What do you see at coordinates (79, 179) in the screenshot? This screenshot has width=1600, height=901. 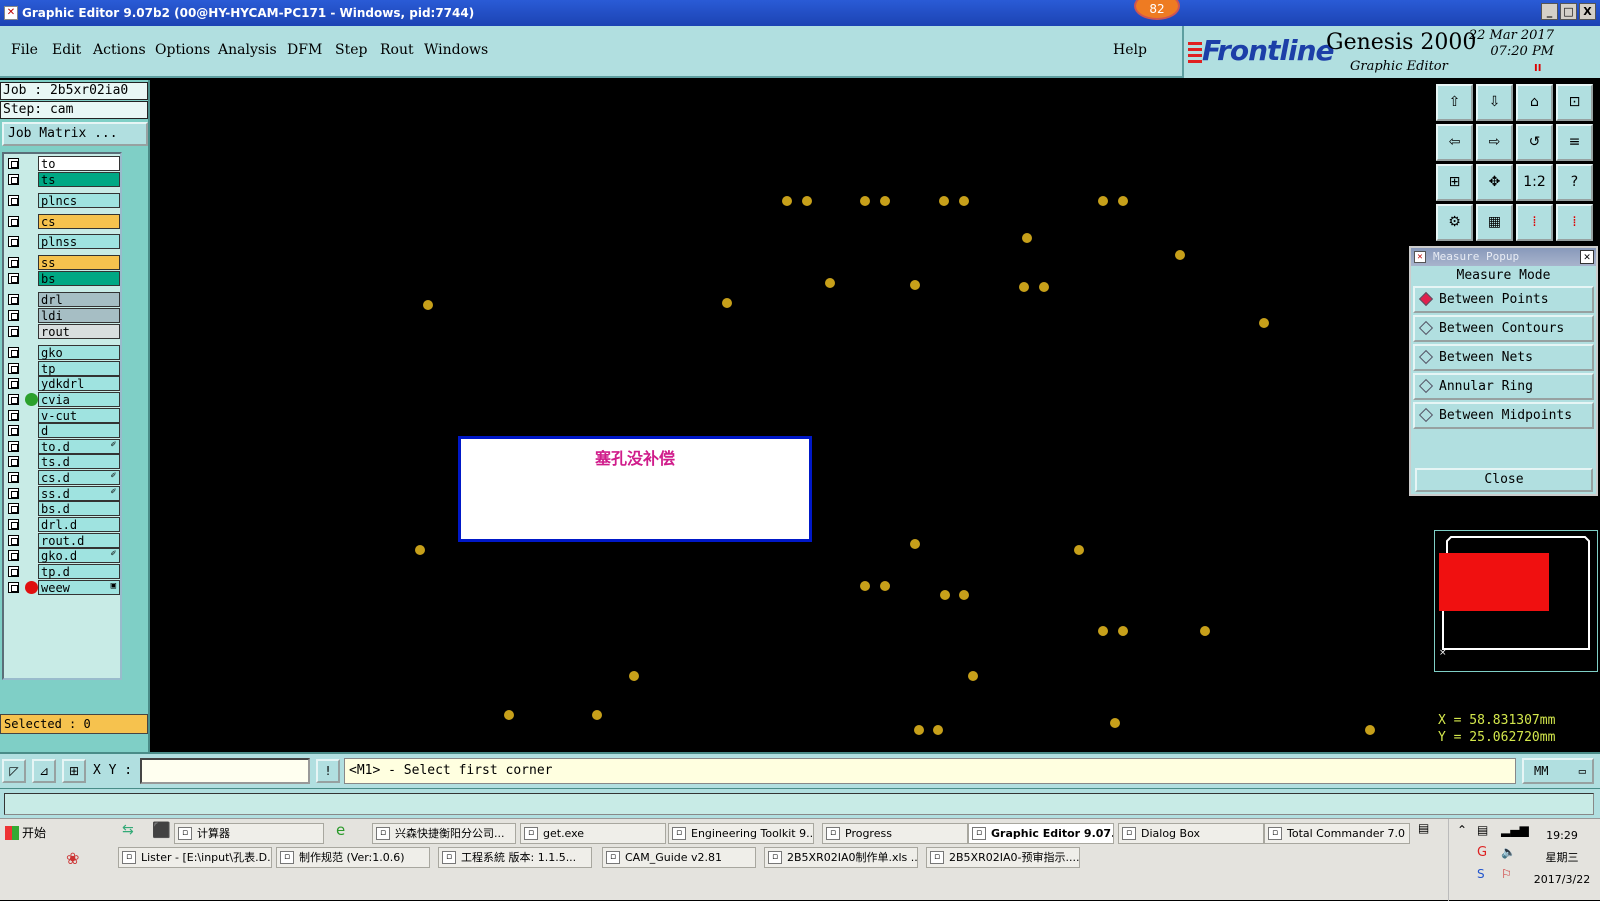 I see `layer-name: ts` at bounding box center [79, 179].